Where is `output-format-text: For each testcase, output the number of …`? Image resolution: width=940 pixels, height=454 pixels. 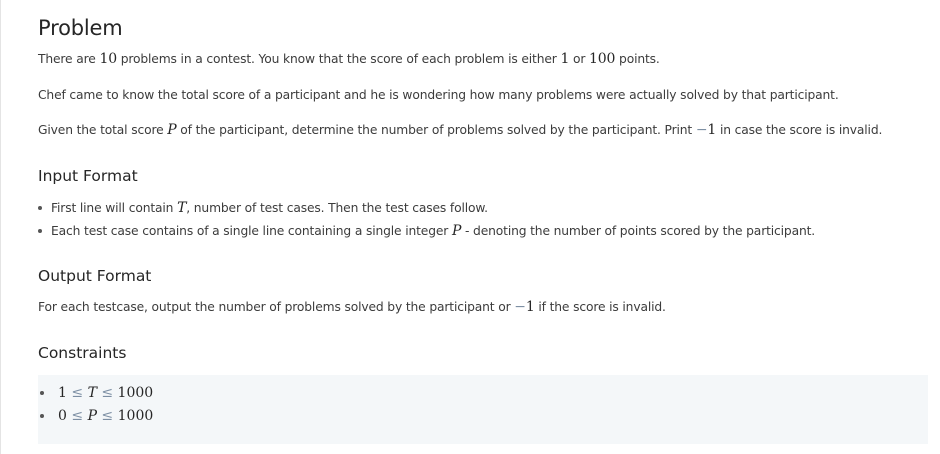 output-format-text: For each testcase, output the number of … is located at coordinates (352, 307).